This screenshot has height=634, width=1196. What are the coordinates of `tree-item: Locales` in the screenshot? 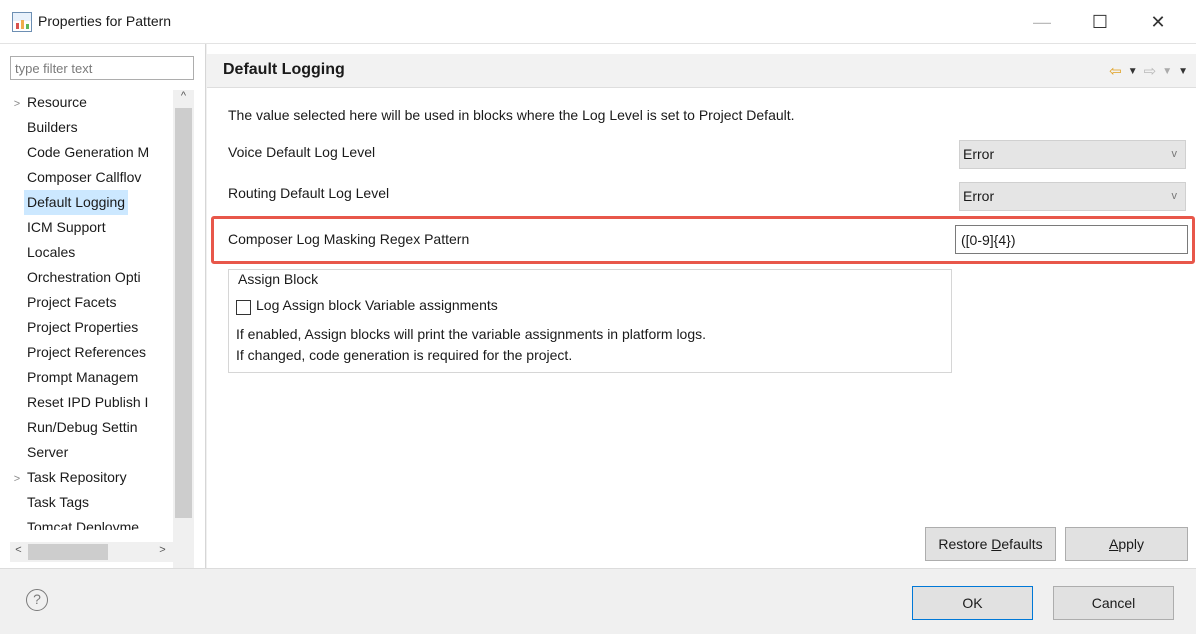 It's located at (44, 252).